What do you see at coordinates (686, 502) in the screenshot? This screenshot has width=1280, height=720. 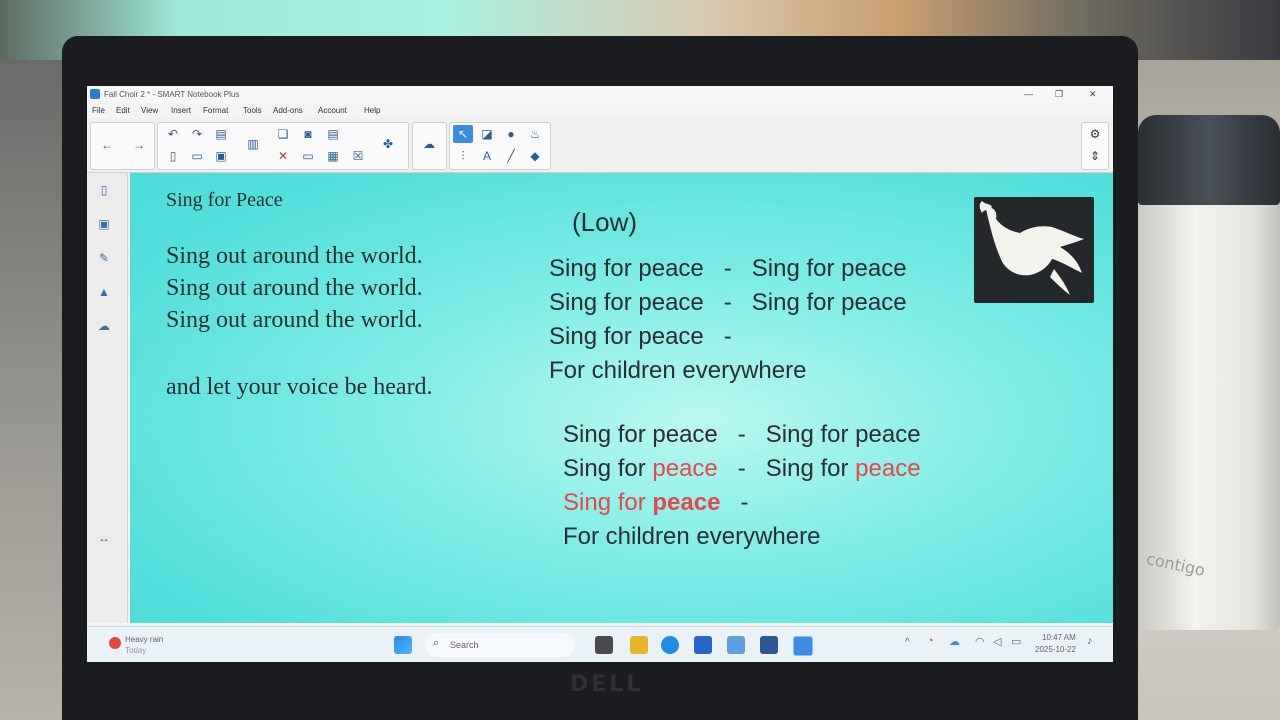 I see `verse2-line3-highlight: peace` at bounding box center [686, 502].